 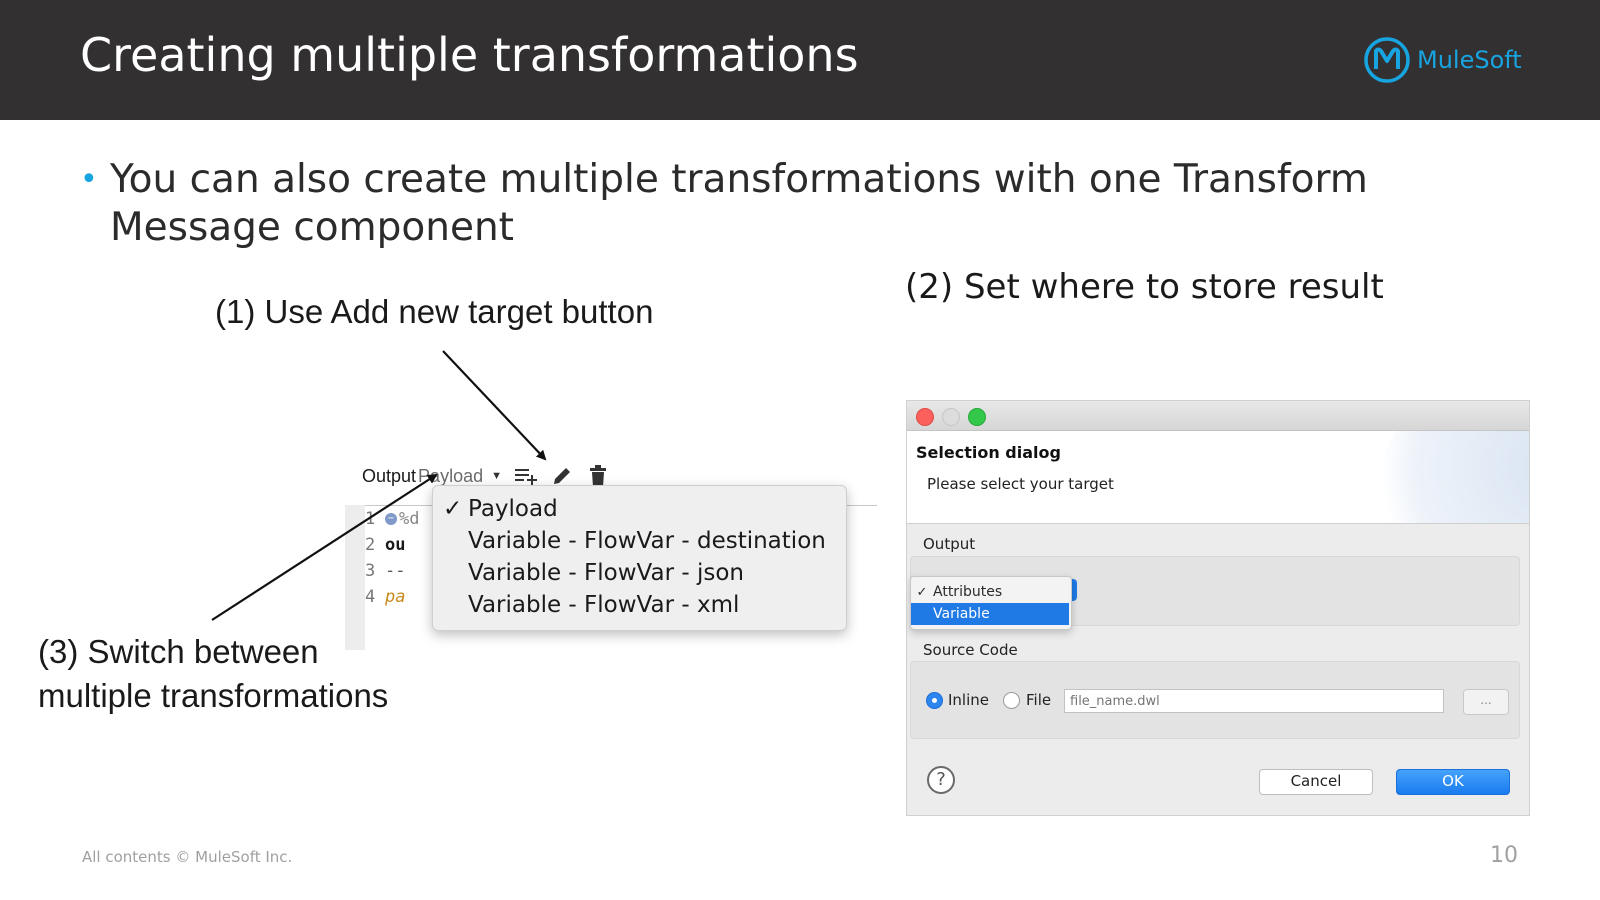 I want to click on dropdown-item-xml: Variable - FlowVar - xml, so click(x=603, y=605).